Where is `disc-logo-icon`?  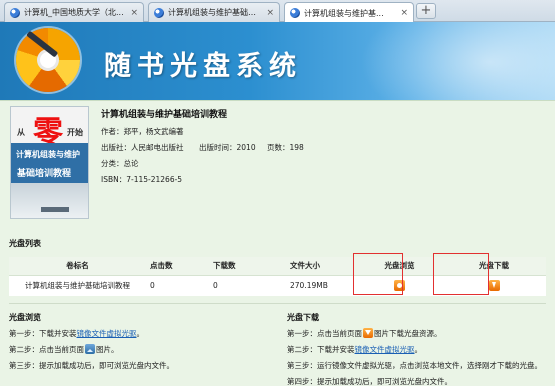 disc-logo-icon is located at coordinates (48, 60).